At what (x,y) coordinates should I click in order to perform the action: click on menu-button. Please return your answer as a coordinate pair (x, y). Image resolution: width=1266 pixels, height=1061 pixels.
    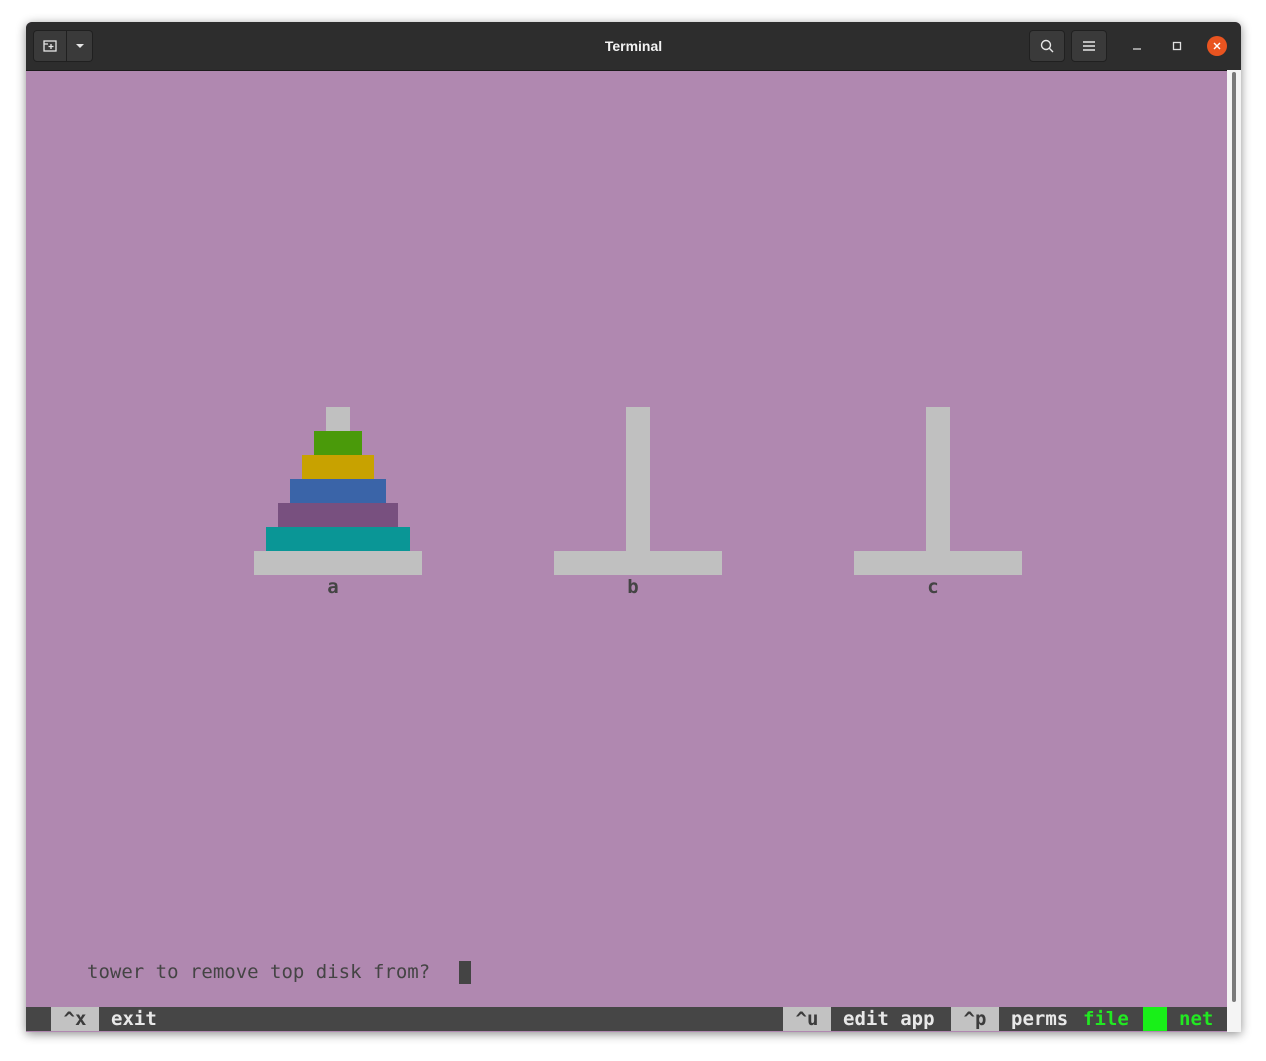
    Looking at the image, I should click on (1089, 46).